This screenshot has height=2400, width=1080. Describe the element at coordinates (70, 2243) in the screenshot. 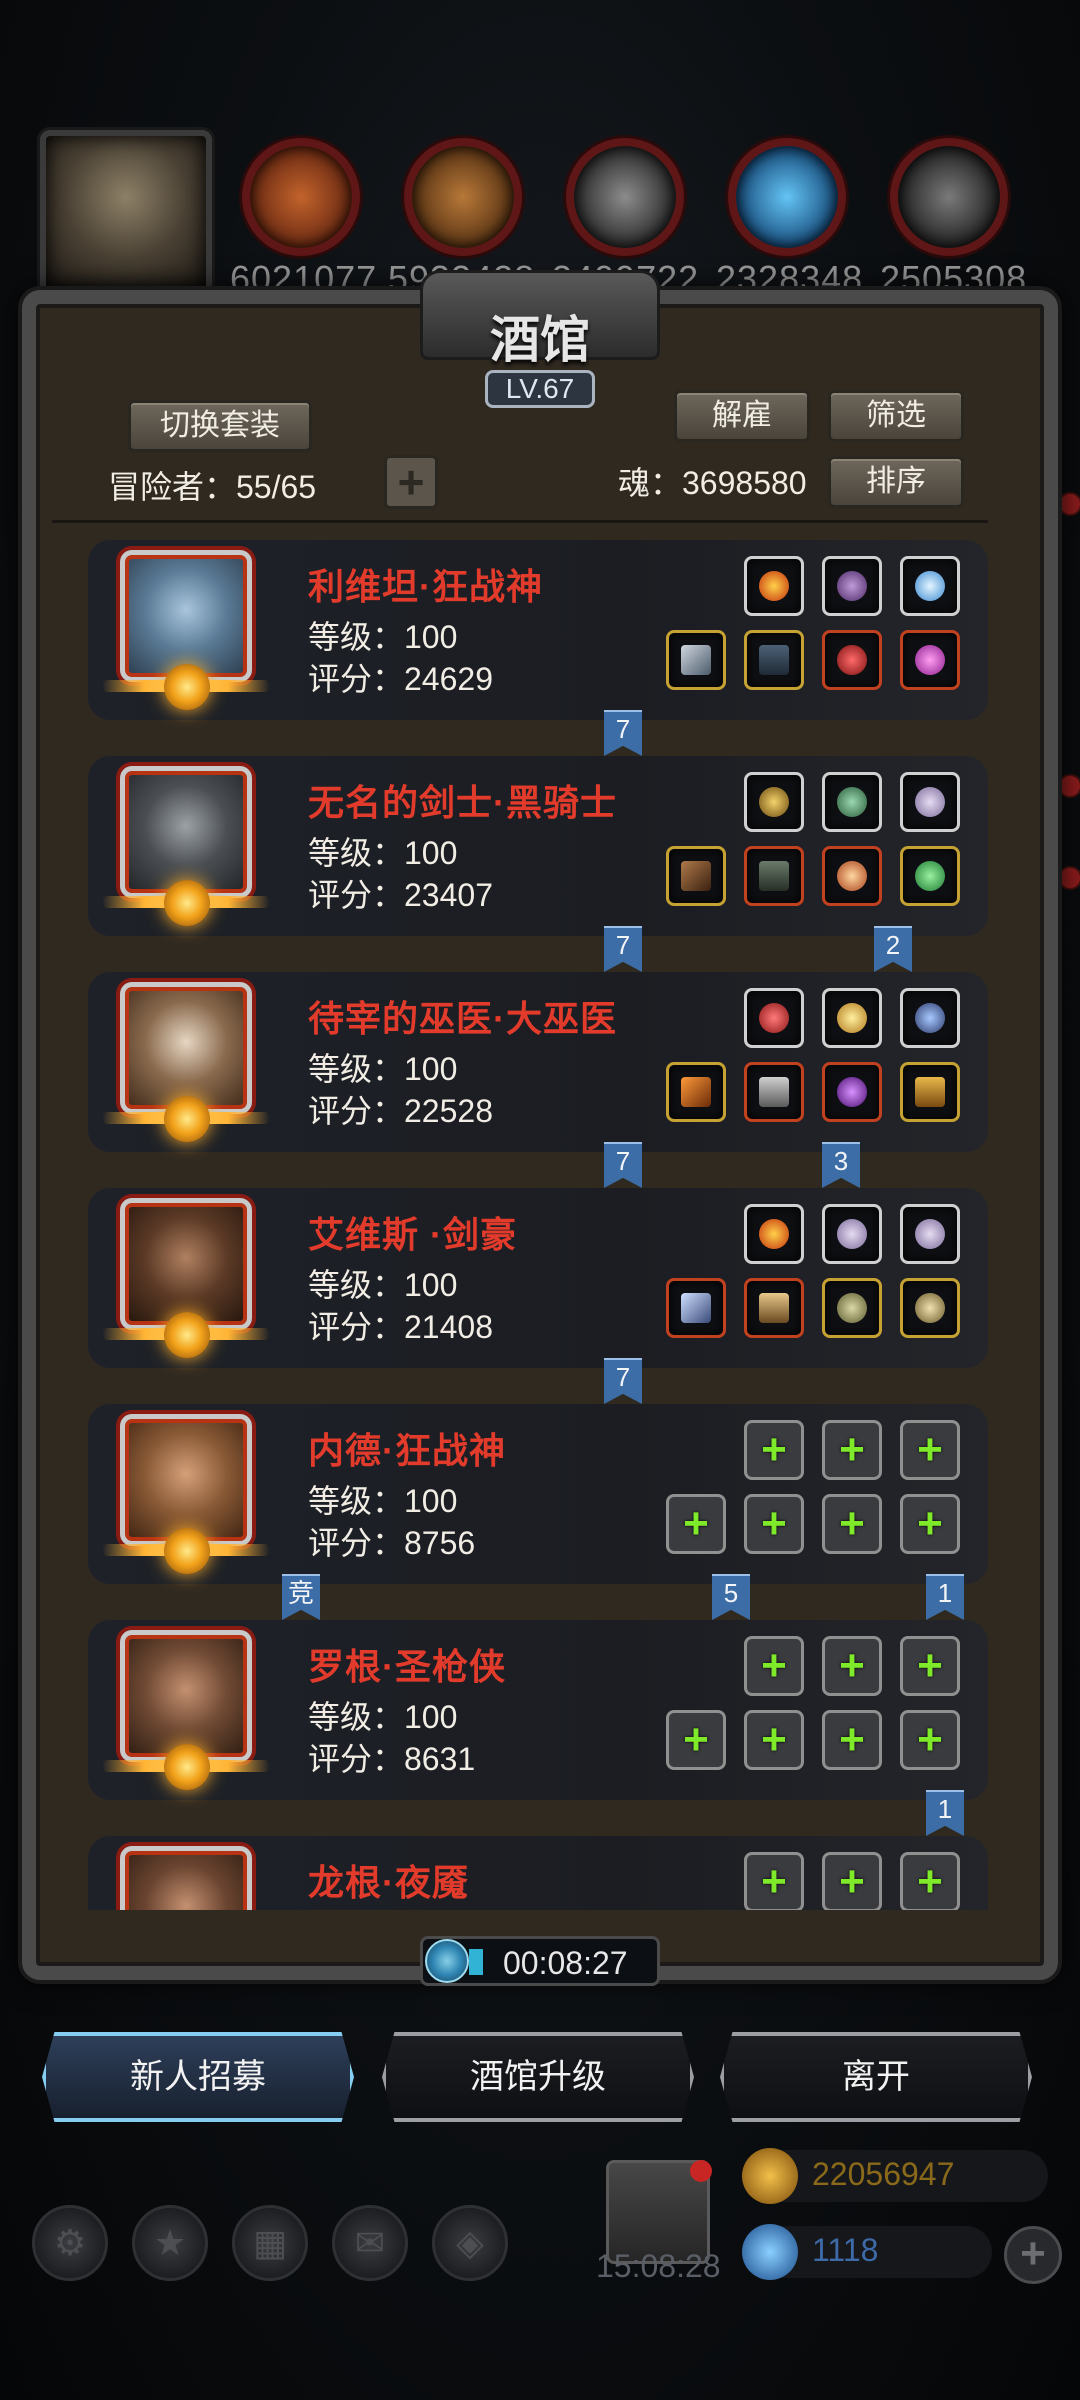

I see `settings-icon: ⚙` at that location.